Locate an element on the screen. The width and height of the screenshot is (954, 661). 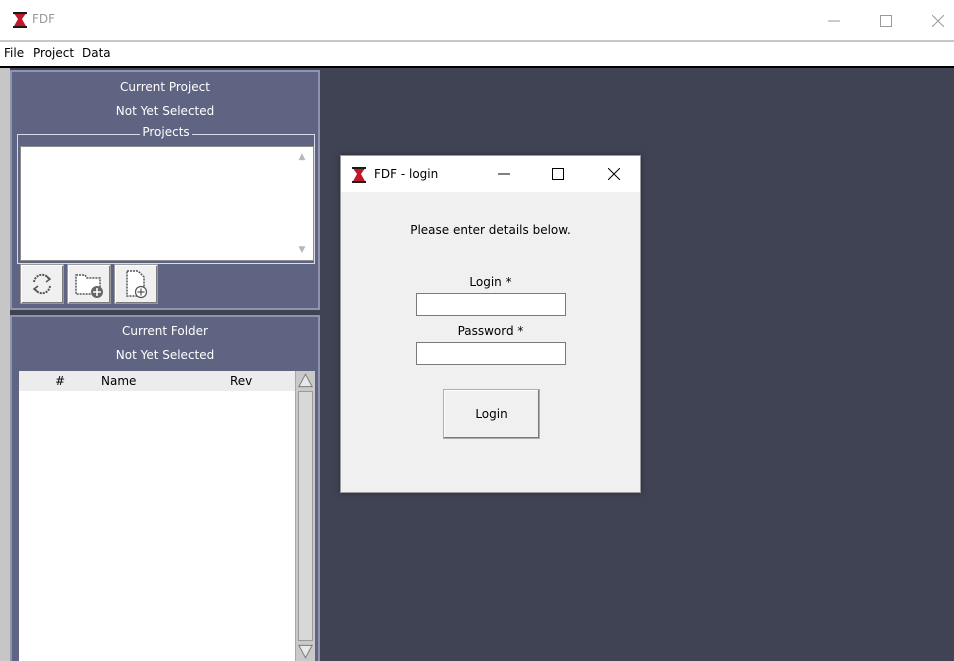
scroll-down-arrow-icon is located at coordinates (305, 652).